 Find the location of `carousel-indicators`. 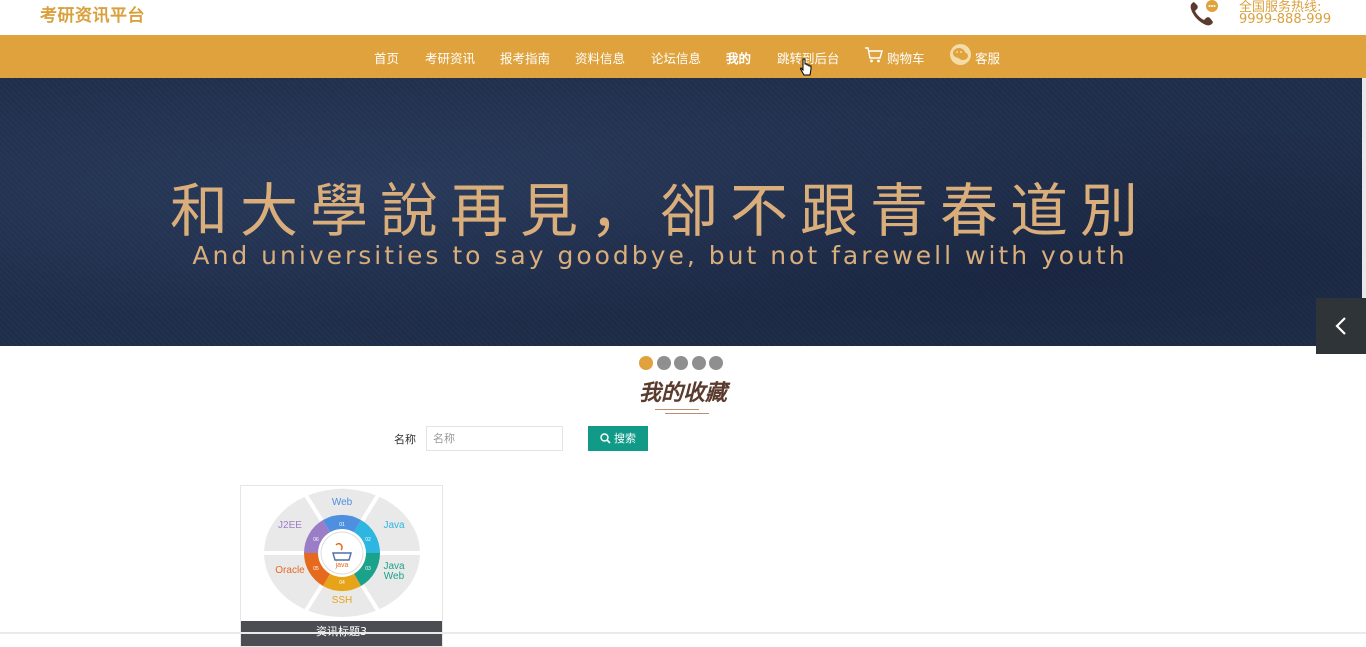

carousel-indicators is located at coordinates (684, 363).